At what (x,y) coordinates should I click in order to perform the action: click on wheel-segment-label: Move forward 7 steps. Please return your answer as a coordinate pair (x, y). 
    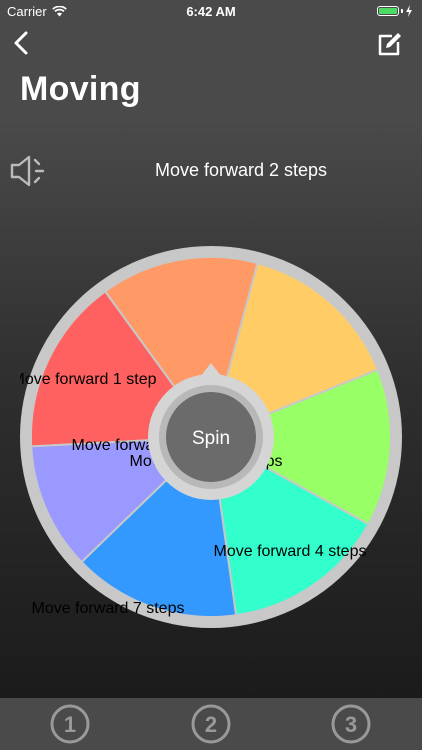
    Looking at the image, I should click on (108, 608).